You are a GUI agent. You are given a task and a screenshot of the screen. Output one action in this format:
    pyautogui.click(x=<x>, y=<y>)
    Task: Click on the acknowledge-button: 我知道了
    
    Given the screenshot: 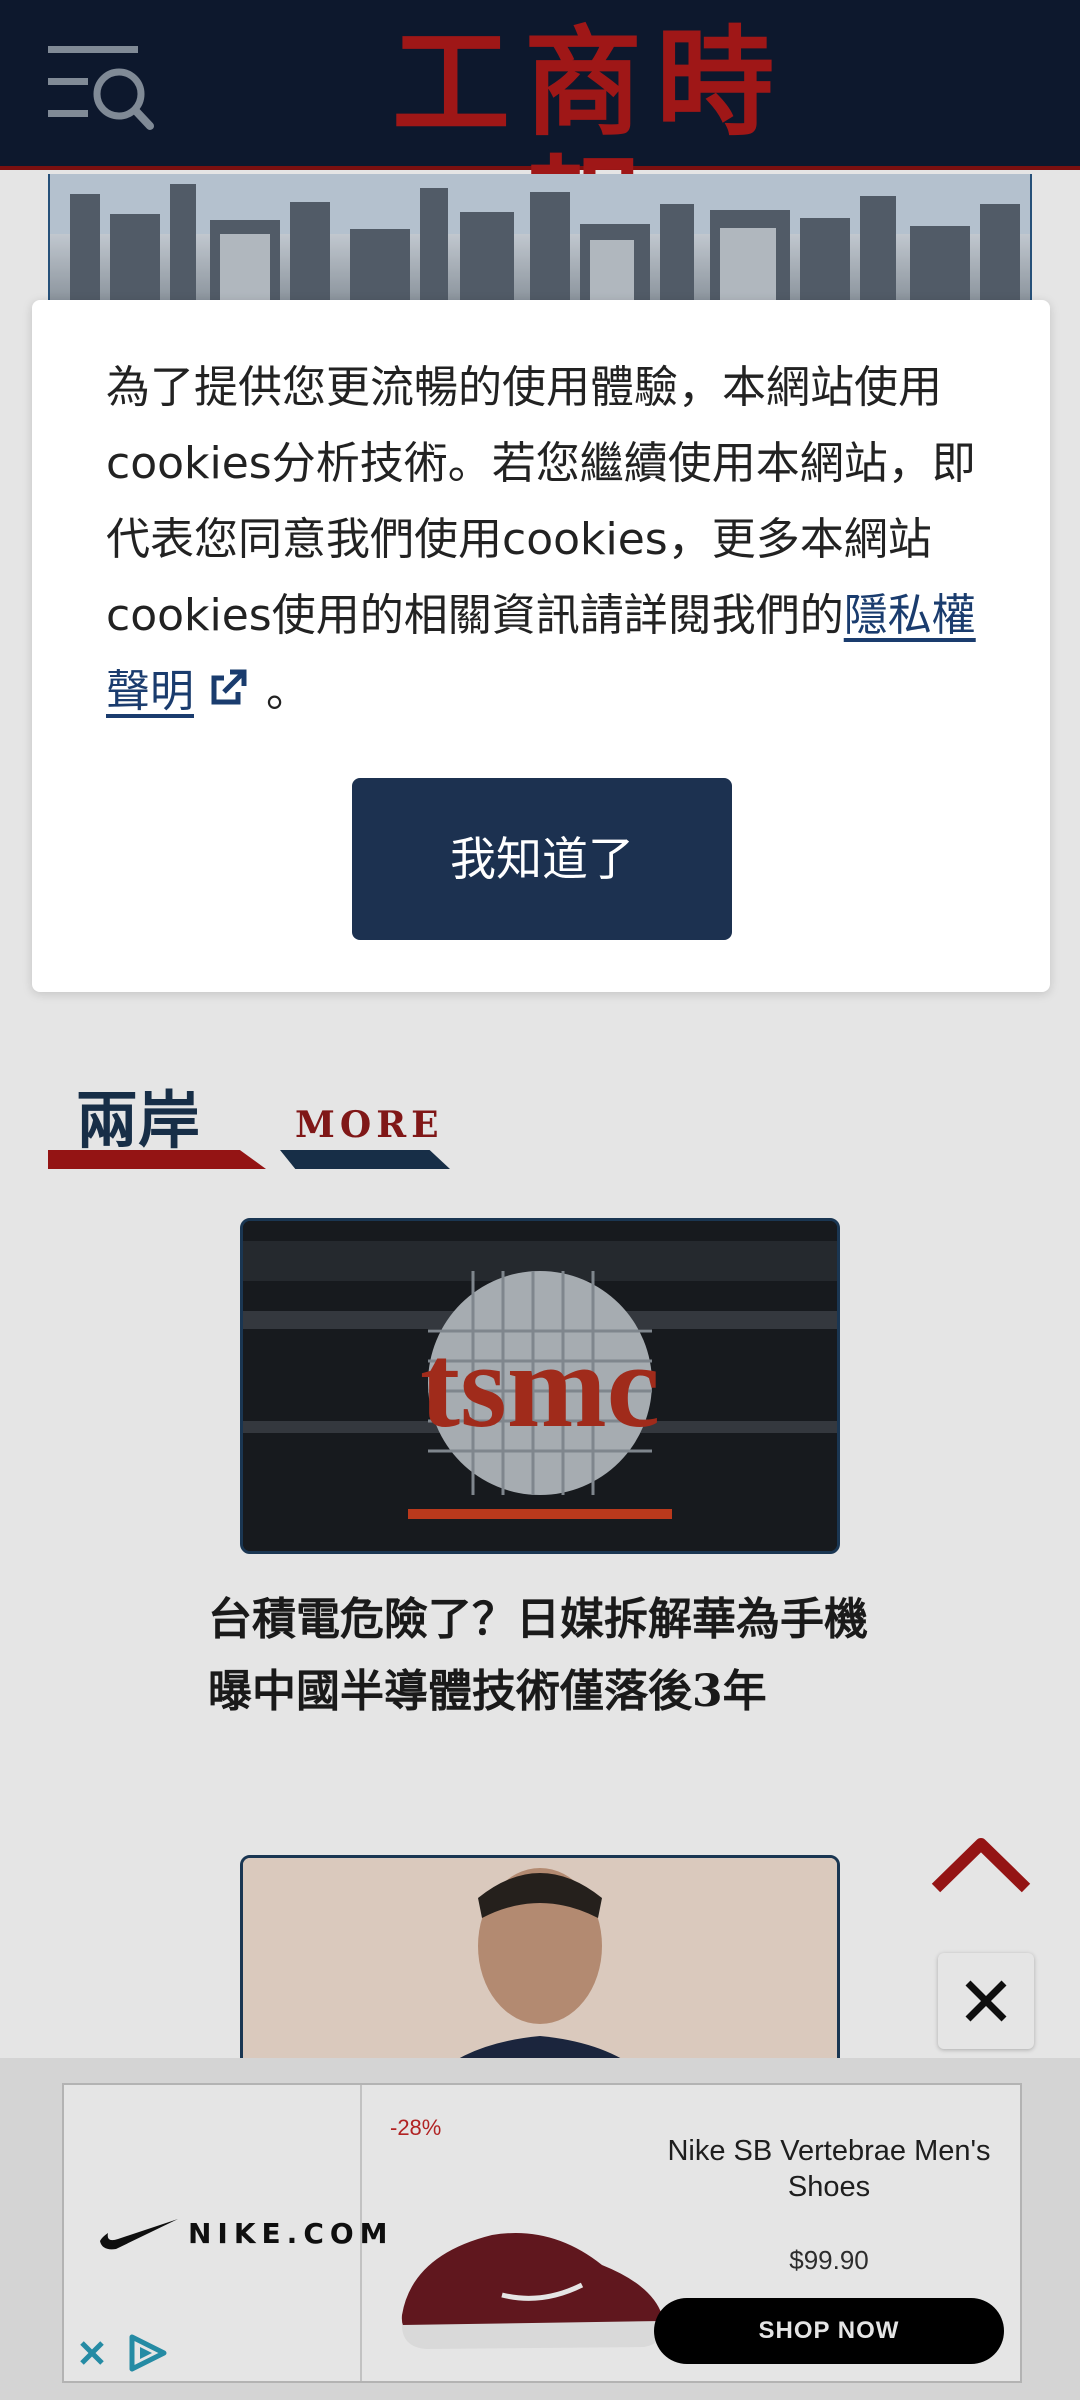 What is the action you would take?
    pyautogui.click(x=542, y=859)
    